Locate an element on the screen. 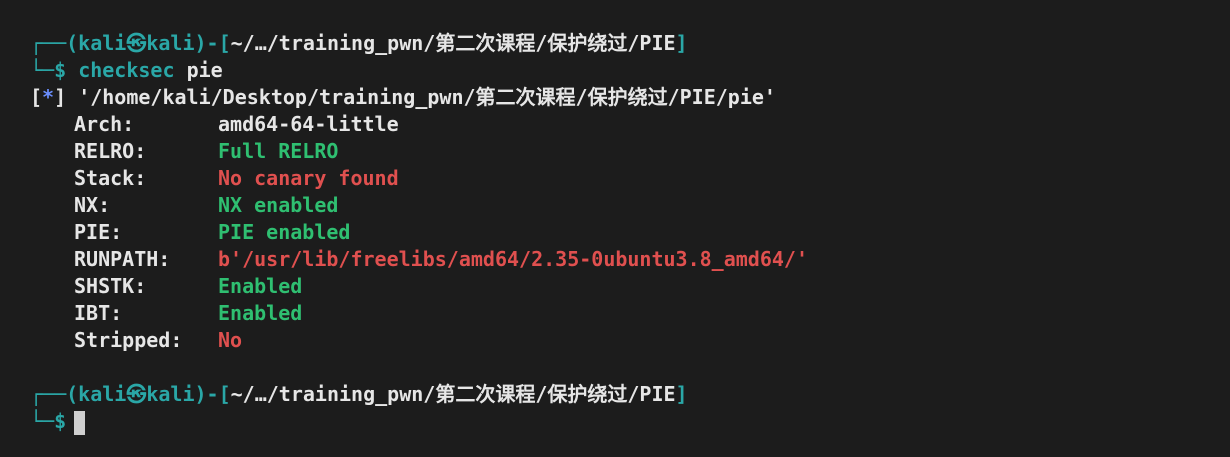 Image resolution: width=1230 pixels, height=457 pixels. marker-close: ] is located at coordinates (60, 97).